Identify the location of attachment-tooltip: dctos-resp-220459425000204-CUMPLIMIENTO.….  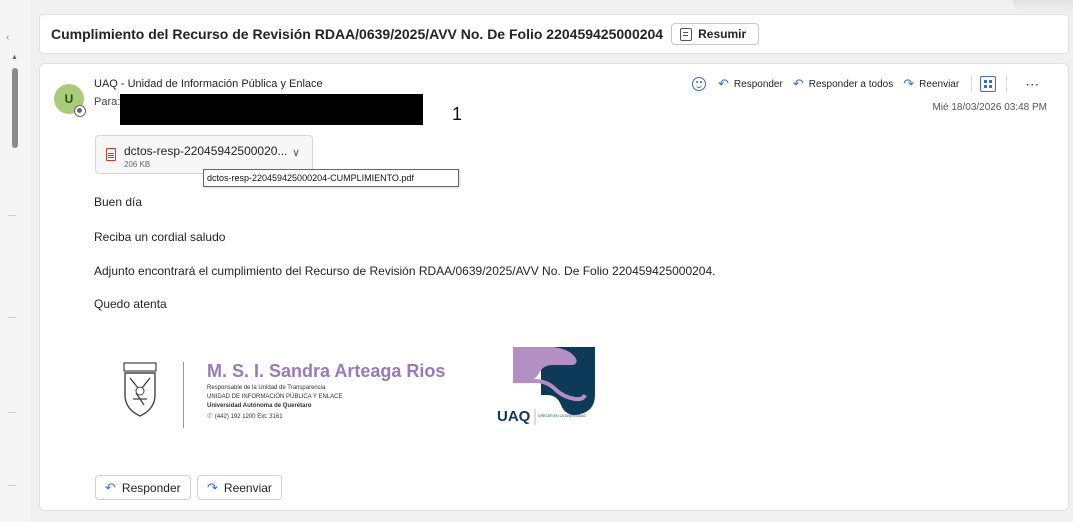
(331, 178).